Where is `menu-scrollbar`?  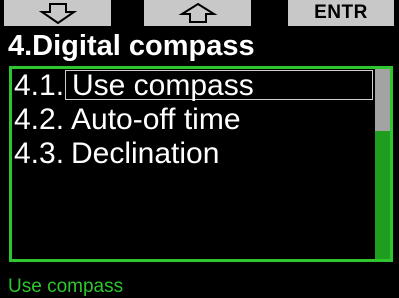
menu-scrollbar is located at coordinates (382, 164).